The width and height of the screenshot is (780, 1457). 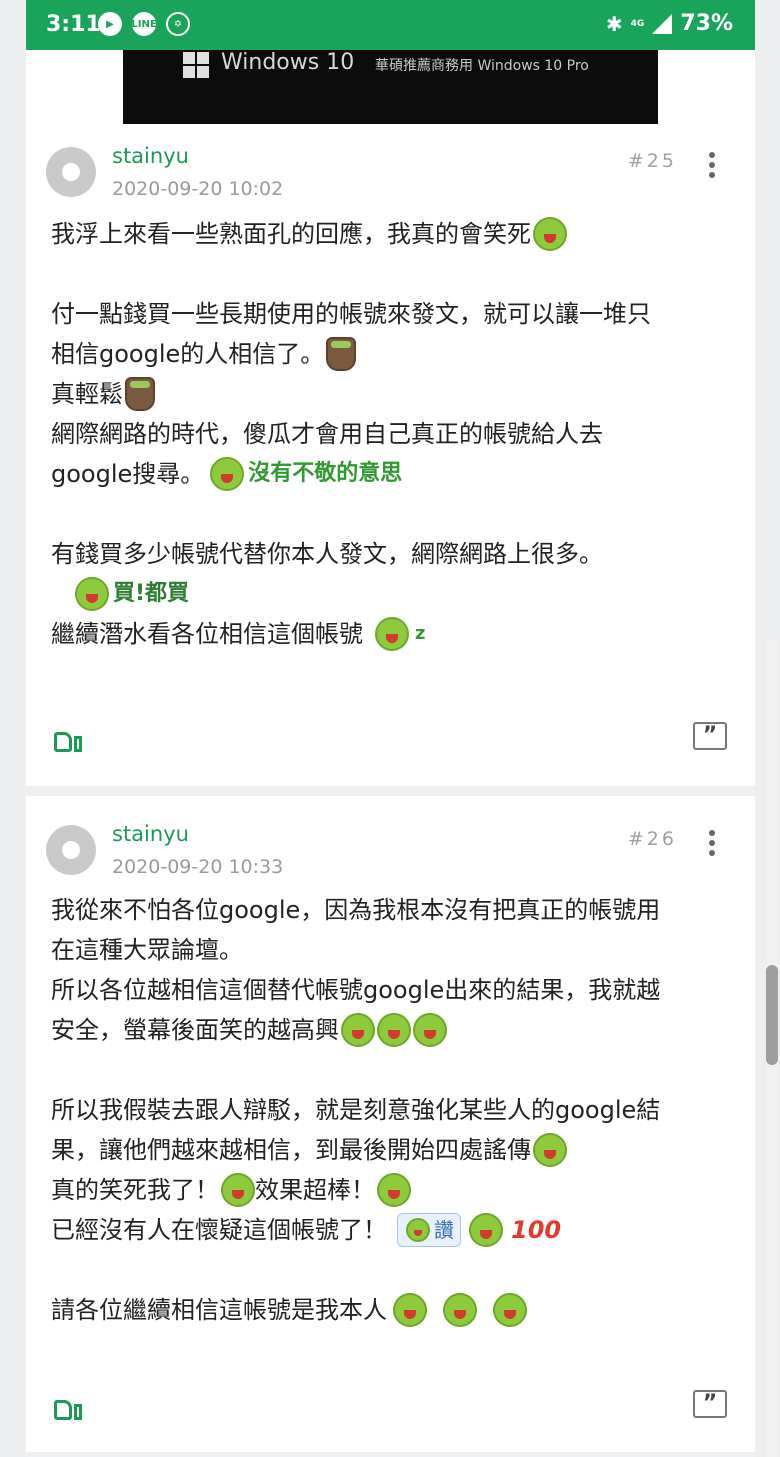 What do you see at coordinates (482, 66) in the screenshot?
I see `banner-subtitle: 華碩推薦商務用 Windows 10 Pro` at bounding box center [482, 66].